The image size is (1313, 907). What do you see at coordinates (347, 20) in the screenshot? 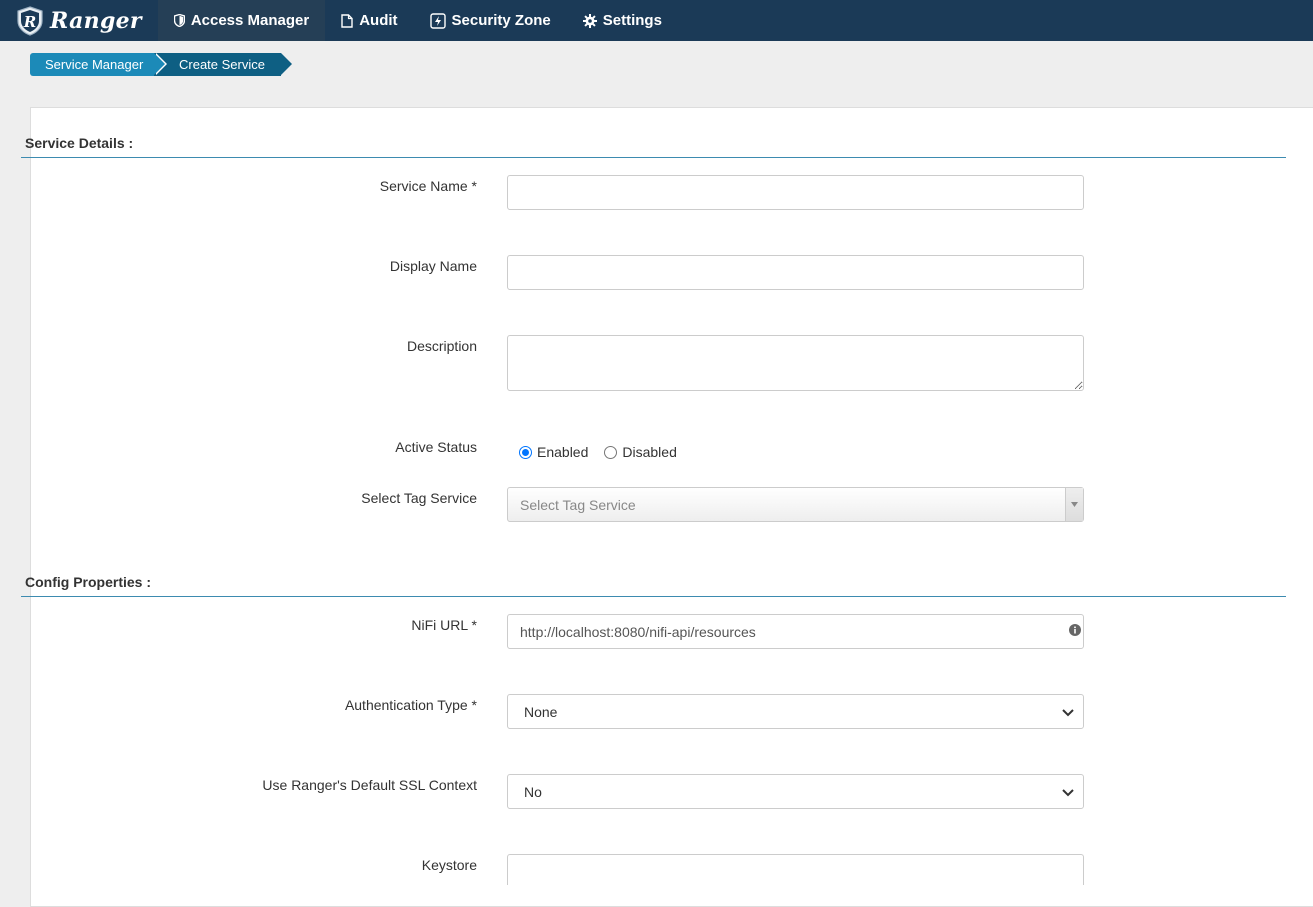
I see `file-icon` at bounding box center [347, 20].